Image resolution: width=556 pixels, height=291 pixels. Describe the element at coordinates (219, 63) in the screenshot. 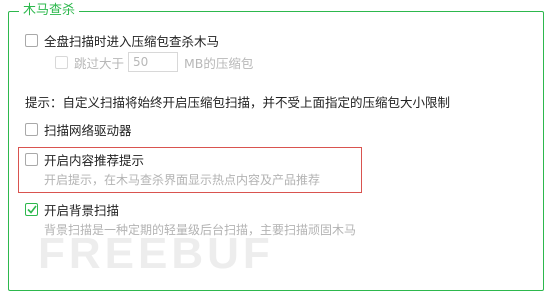

I see `skip-large-label-after: MB的压缩包` at that location.